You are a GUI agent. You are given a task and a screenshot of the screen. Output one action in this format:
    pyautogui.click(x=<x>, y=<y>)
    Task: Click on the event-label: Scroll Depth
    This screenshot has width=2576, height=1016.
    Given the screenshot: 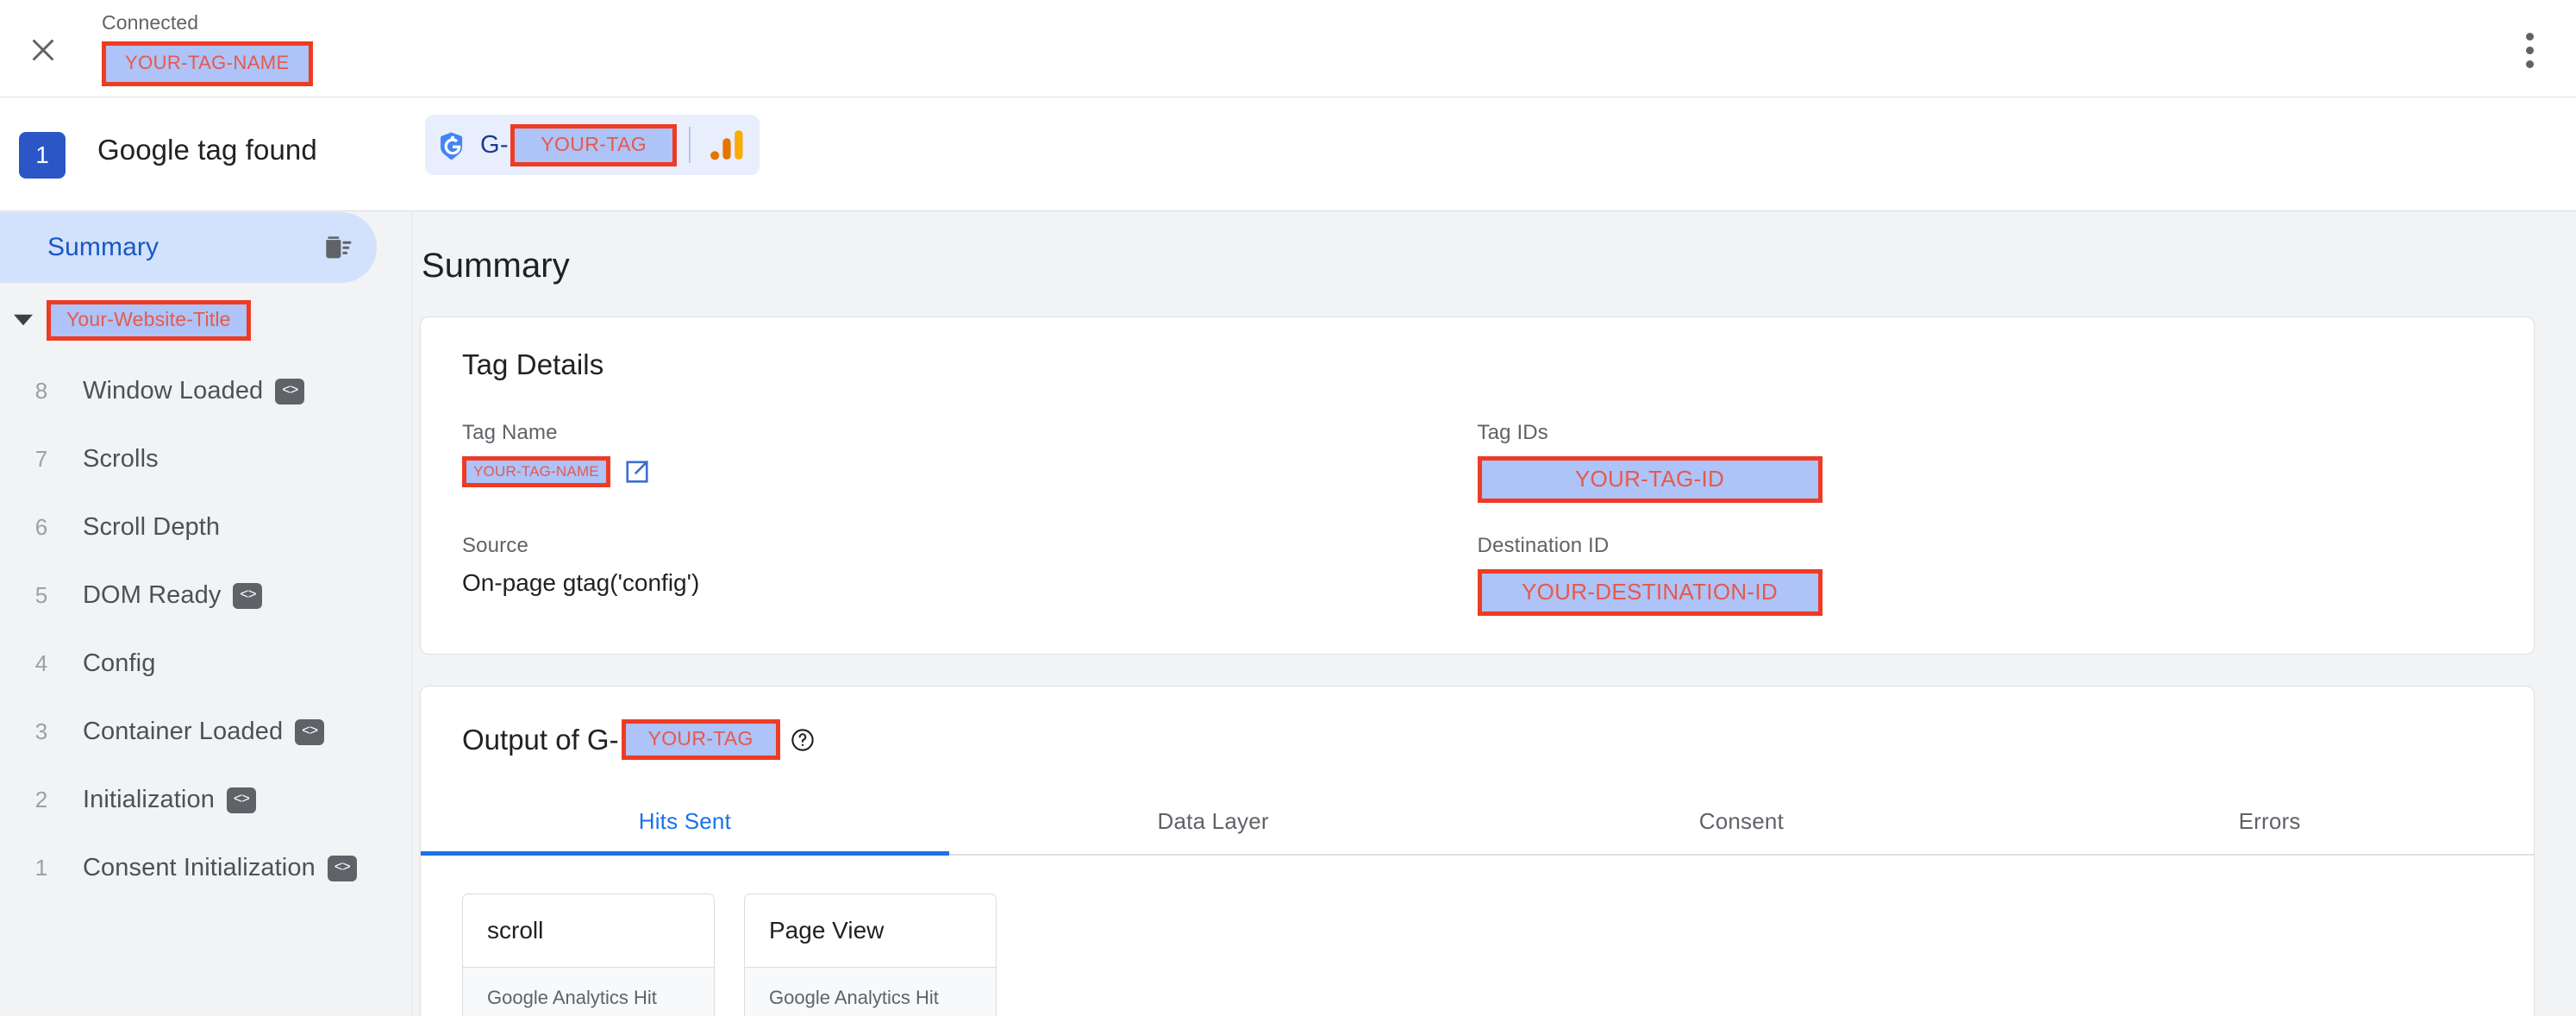 What is the action you would take?
    pyautogui.click(x=152, y=527)
    